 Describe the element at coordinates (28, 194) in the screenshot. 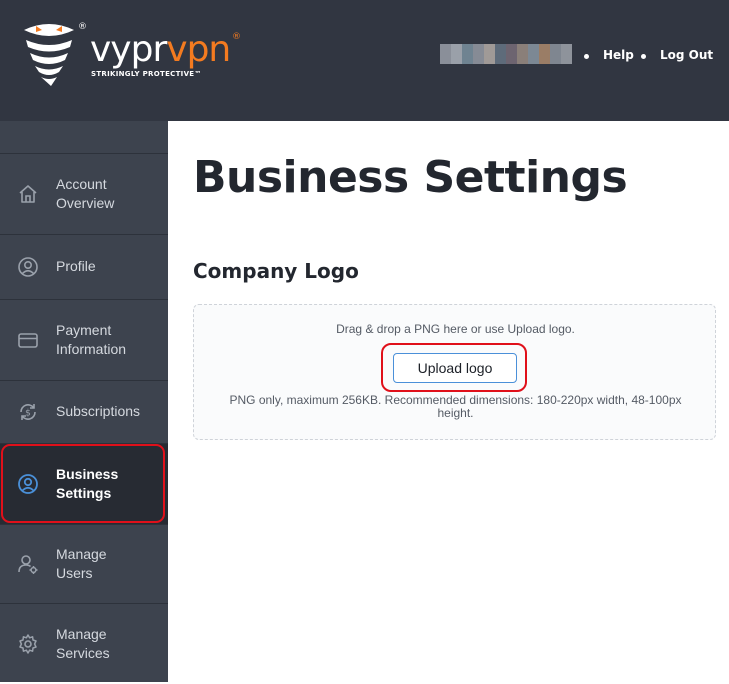

I see `home-icon` at that location.